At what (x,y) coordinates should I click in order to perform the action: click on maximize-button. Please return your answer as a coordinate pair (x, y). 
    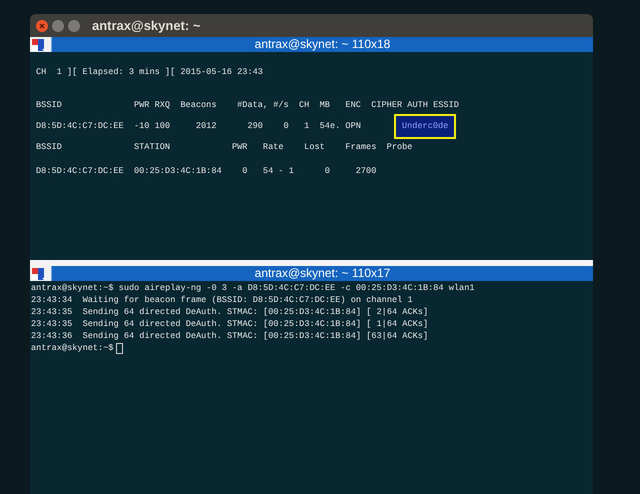
    Looking at the image, I should click on (74, 26).